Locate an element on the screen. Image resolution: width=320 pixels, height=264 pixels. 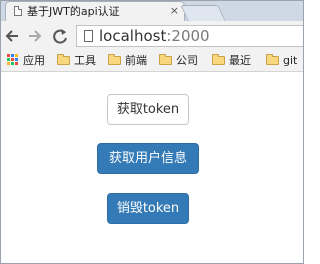
browser-toolbar: localhost:2000 is located at coordinates (152, 36).